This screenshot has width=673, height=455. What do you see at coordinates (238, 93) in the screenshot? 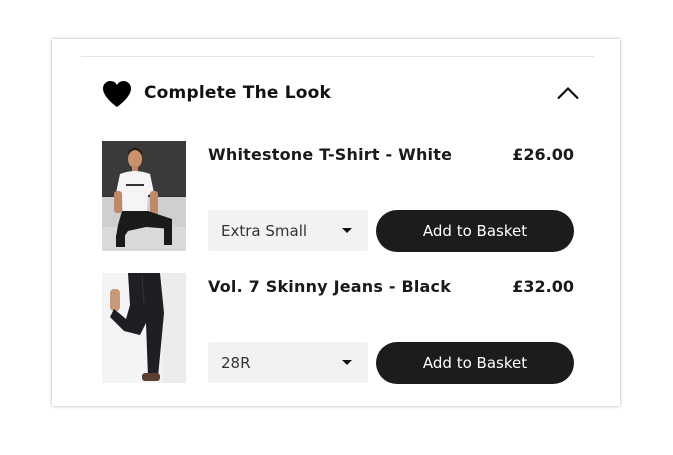
I see `section-title: Complete The Look` at bounding box center [238, 93].